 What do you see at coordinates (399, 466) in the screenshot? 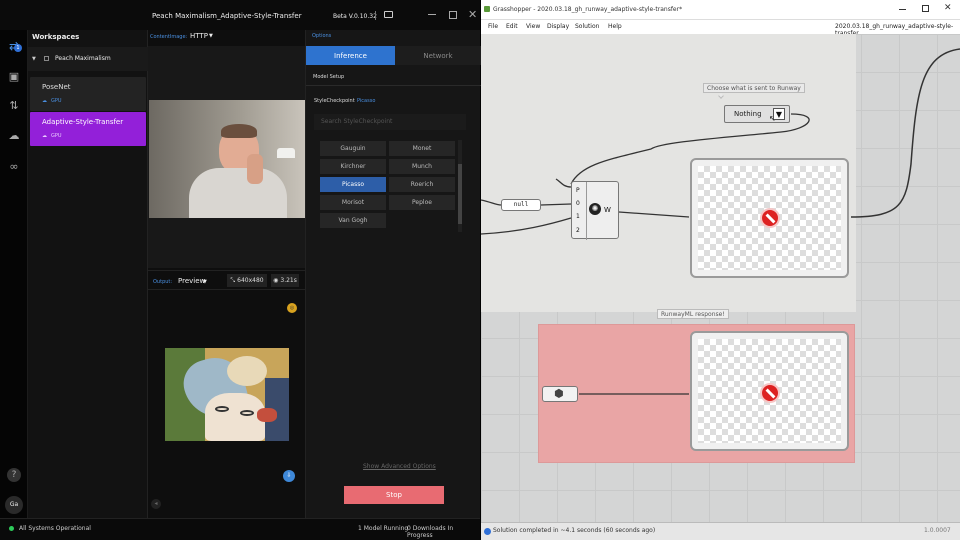
I see `show-advanced-options-link: Show Advanced Options` at bounding box center [399, 466].